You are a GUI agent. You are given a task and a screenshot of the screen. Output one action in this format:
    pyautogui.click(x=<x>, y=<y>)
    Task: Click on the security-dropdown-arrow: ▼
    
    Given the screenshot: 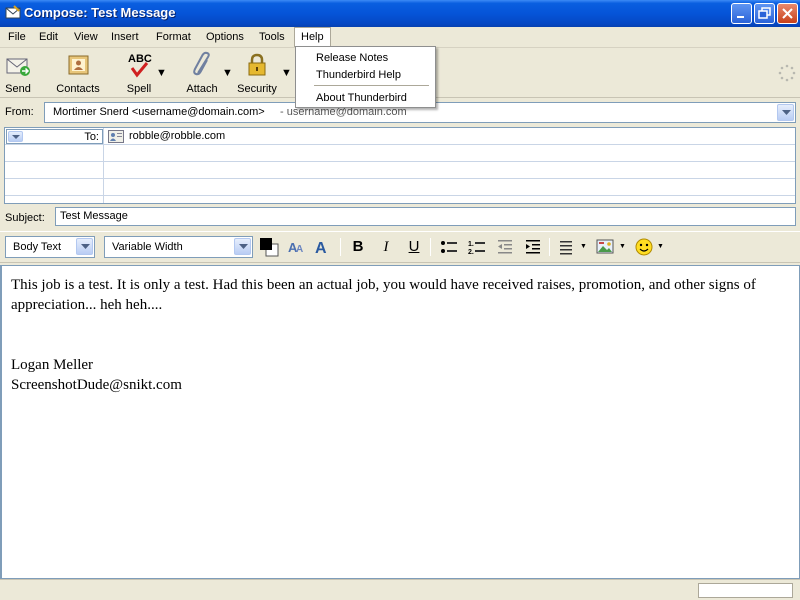 What is the action you would take?
    pyautogui.click(x=286, y=73)
    